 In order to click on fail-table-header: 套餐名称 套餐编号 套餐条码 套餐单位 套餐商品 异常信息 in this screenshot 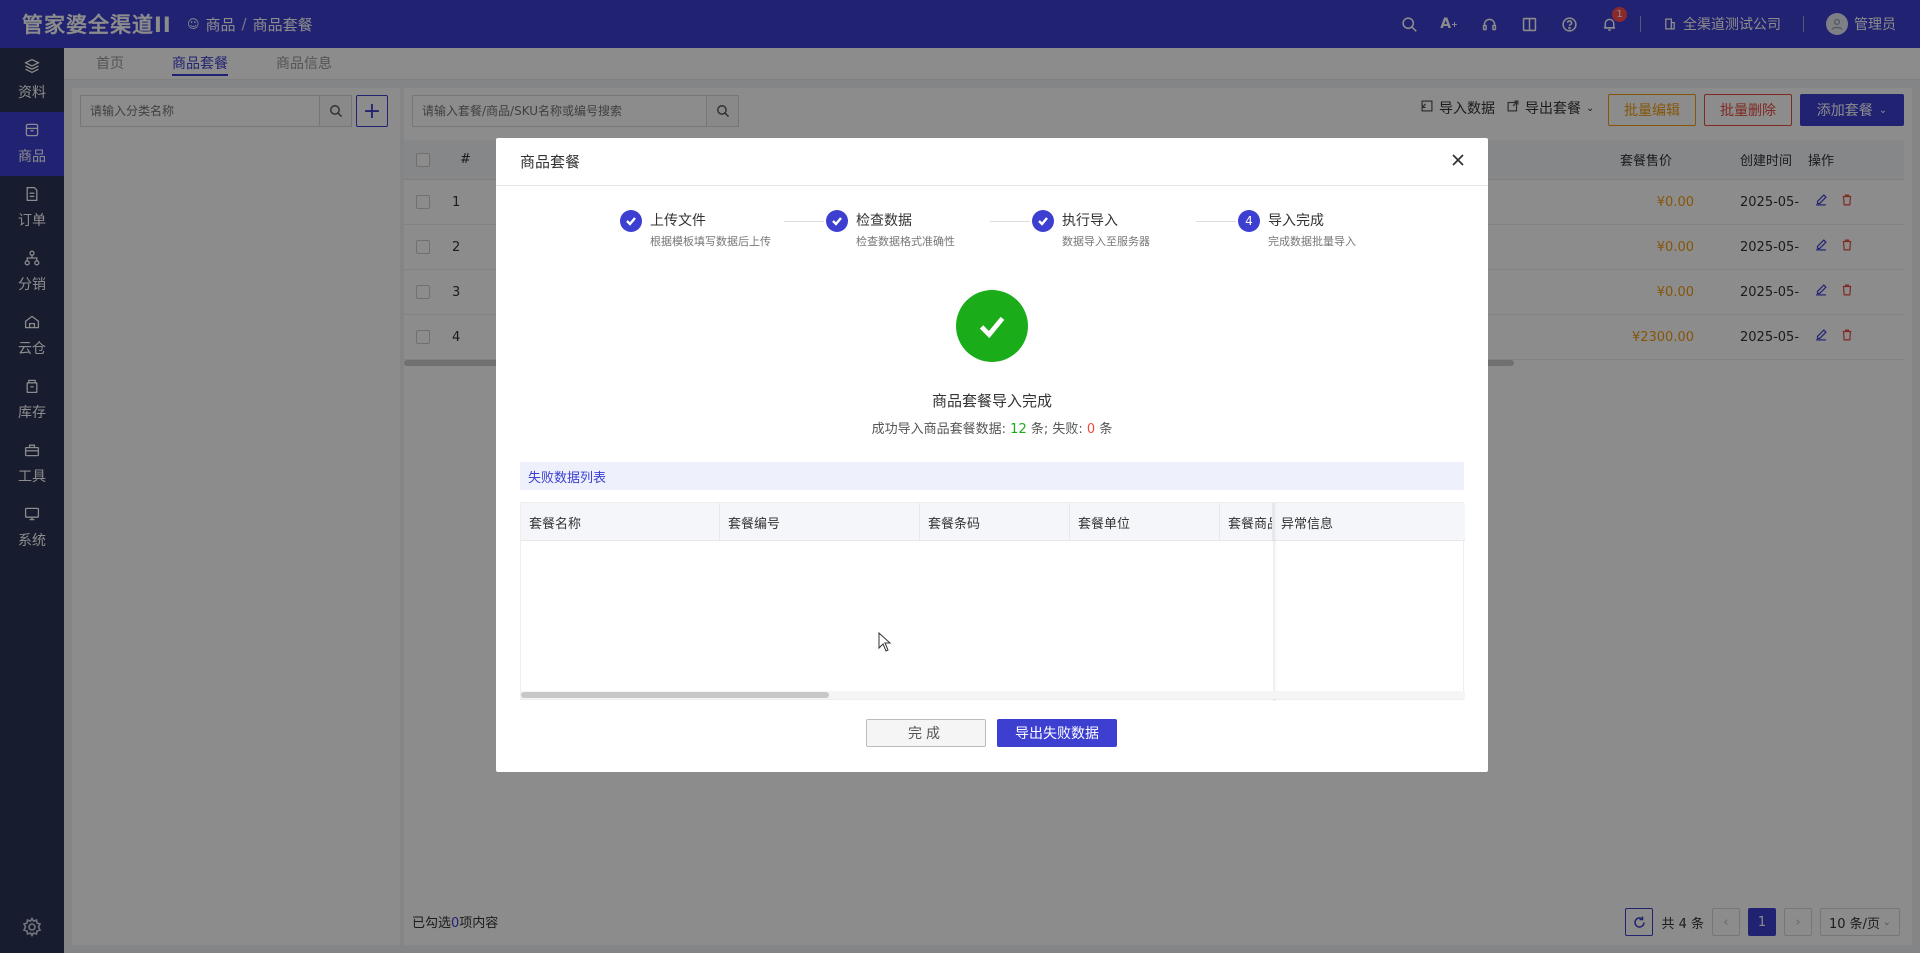, I will do `click(993, 522)`.